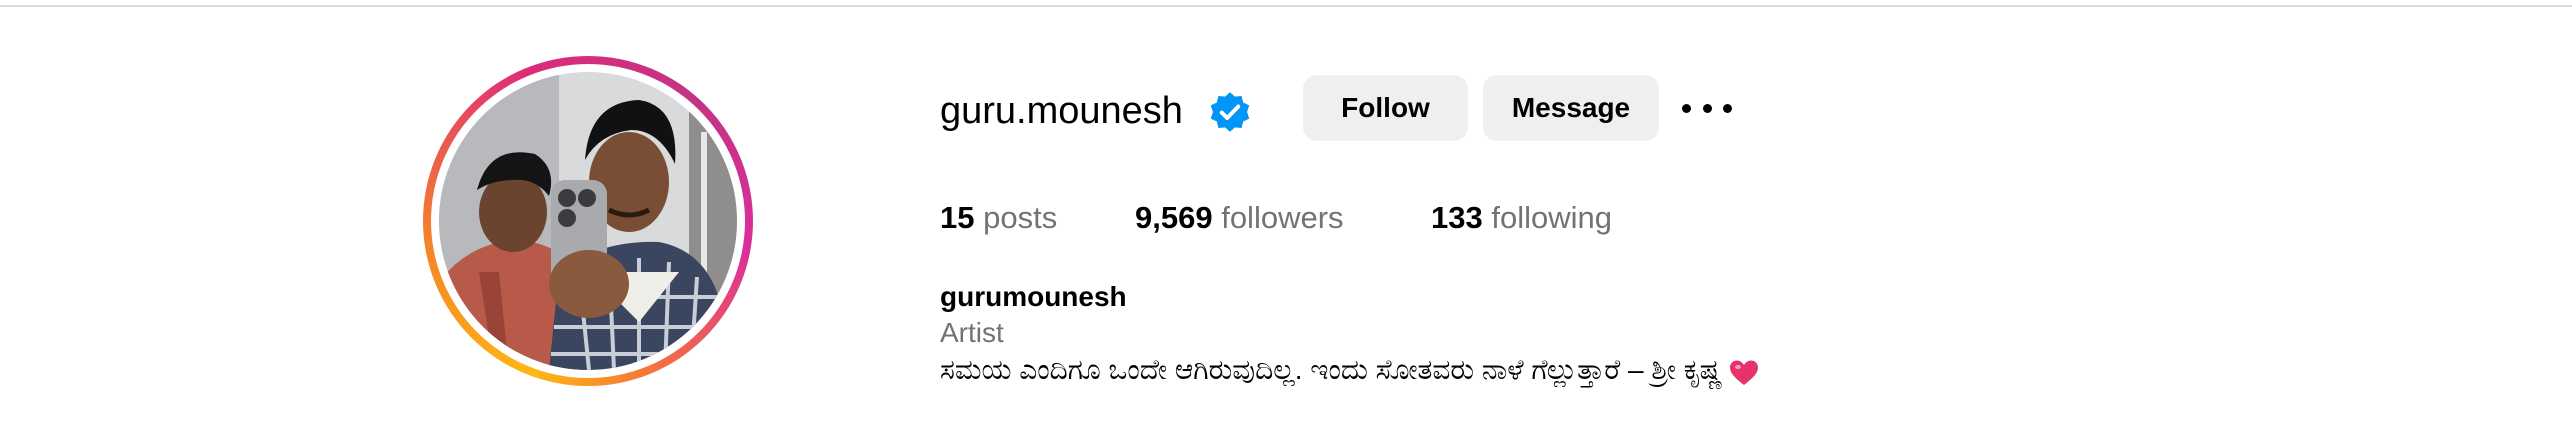  Describe the element at coordinates (1551, 217) in the screenshot. I see `following-label: following` at that location.